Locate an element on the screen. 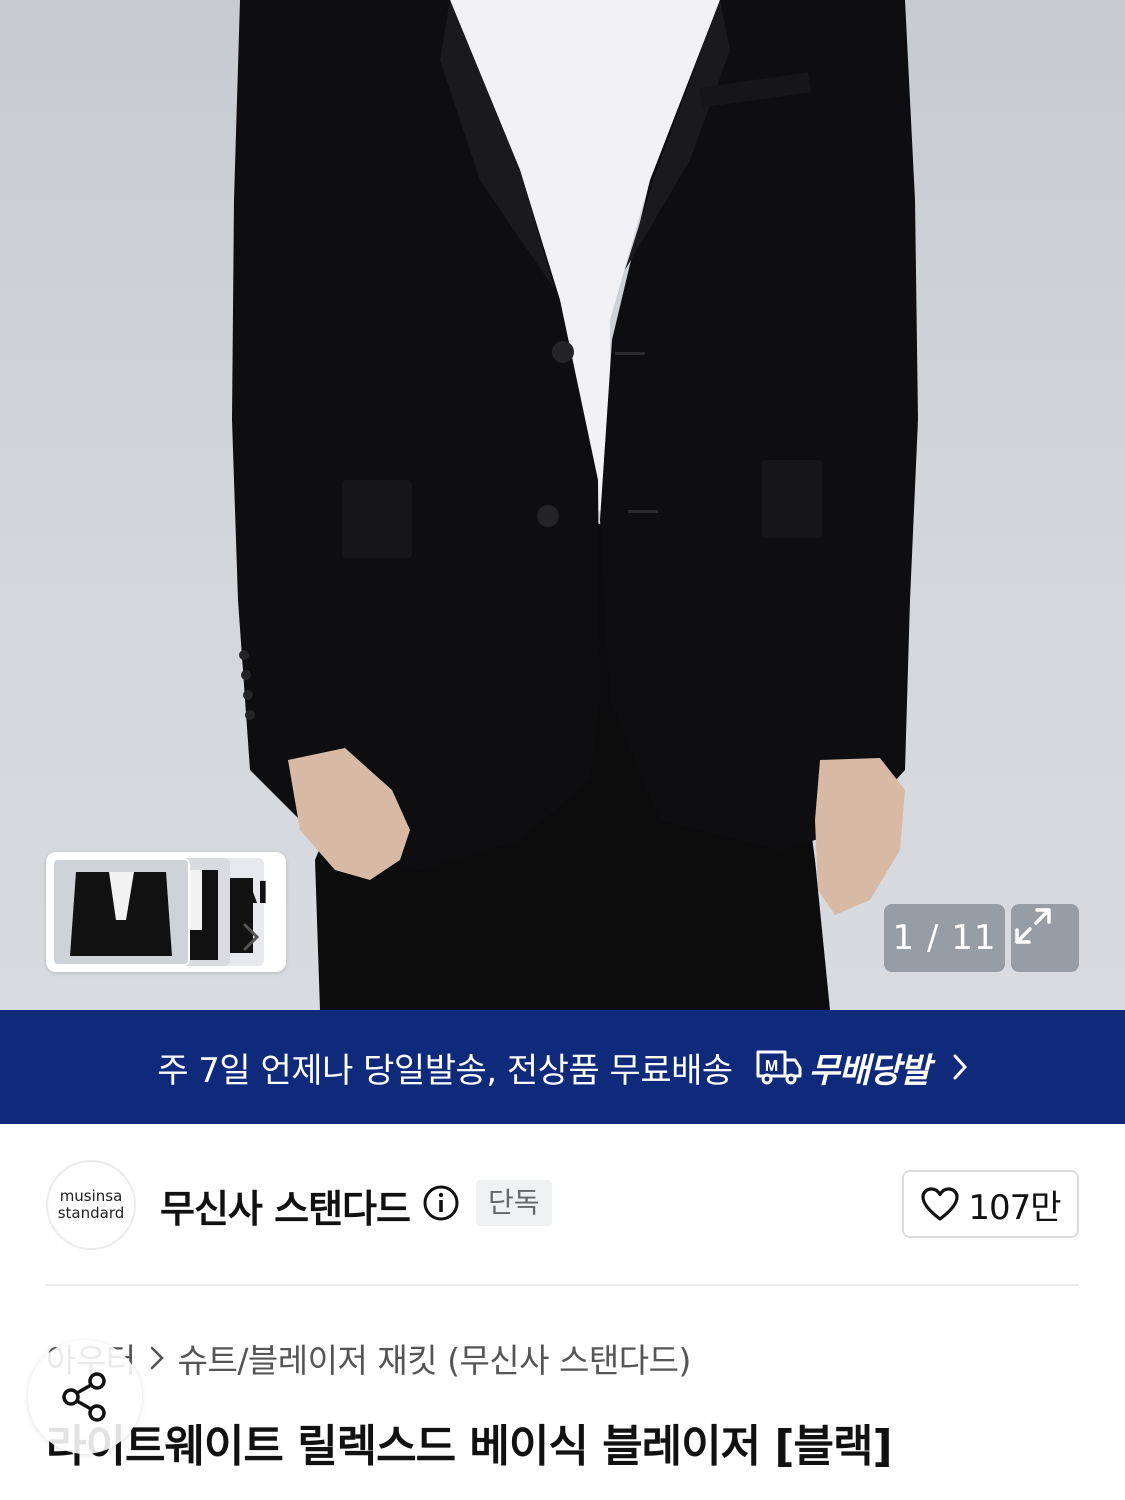 This screenshot has height=1500, width=1125. delivery-truck-icon: M 무배당발 is located at coordinates (843, 1067).